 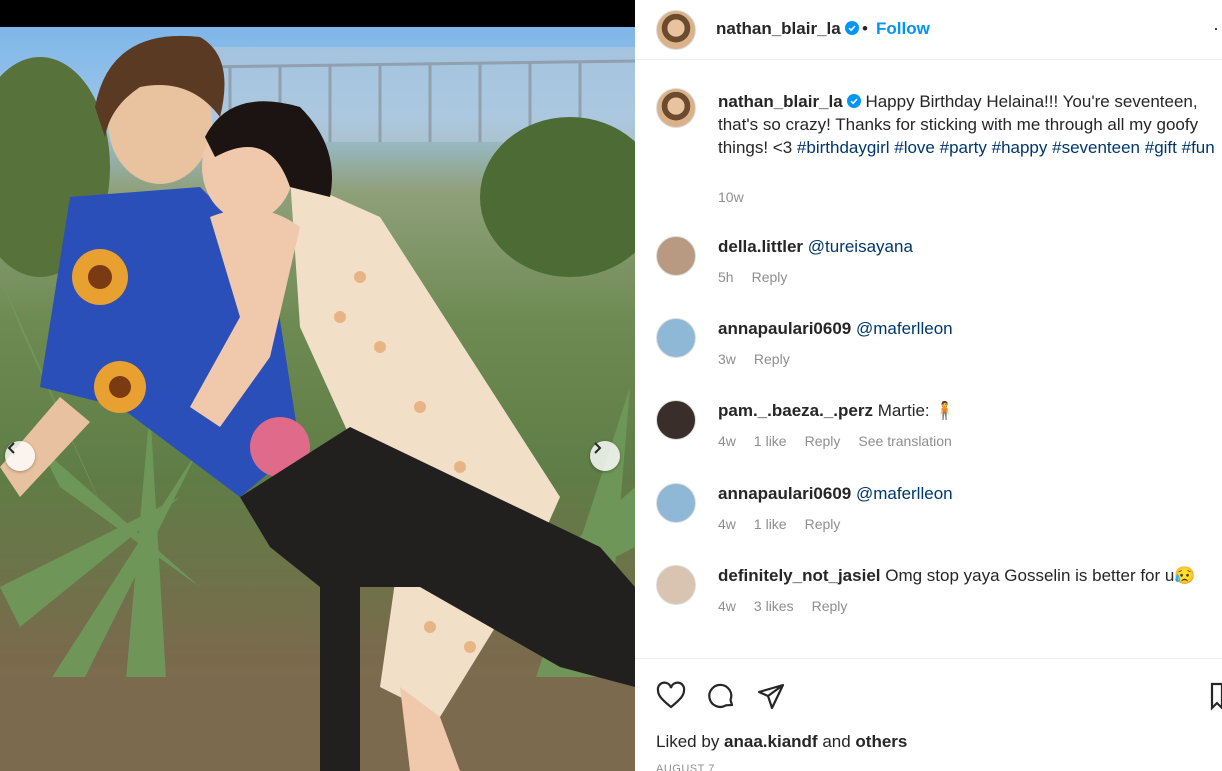 I want to click on comment-text: pam._.baeza._.perz Martie: 🧍, so click(x=837, y=411).